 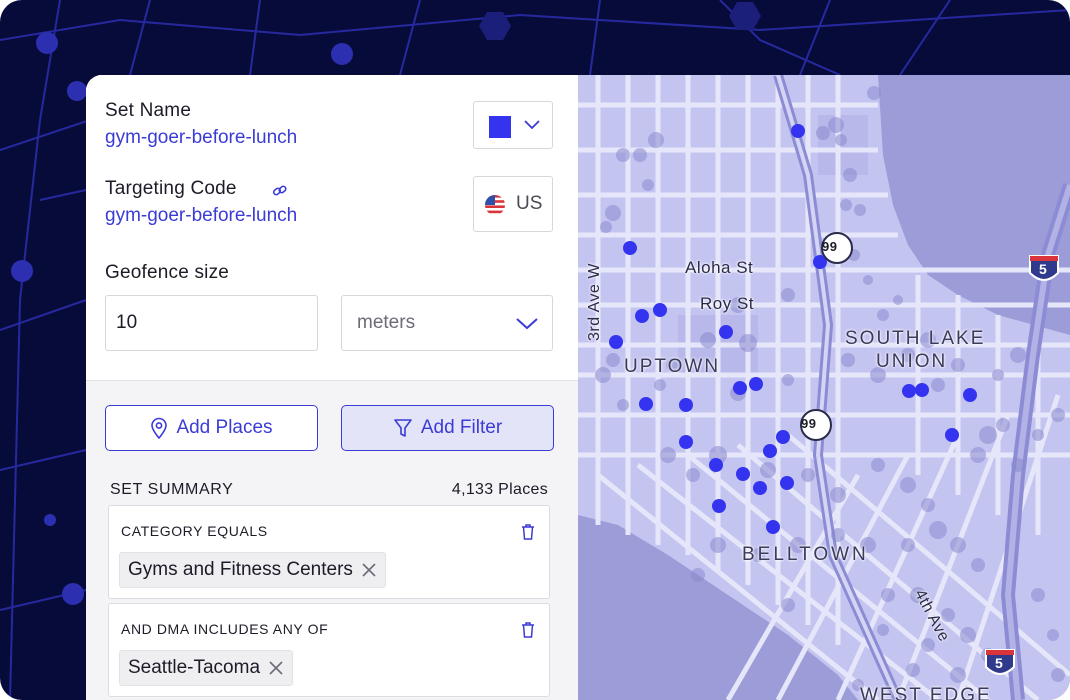 I want to click on map-label-aloha-st: Aloha St, so click(x=719, y=267).